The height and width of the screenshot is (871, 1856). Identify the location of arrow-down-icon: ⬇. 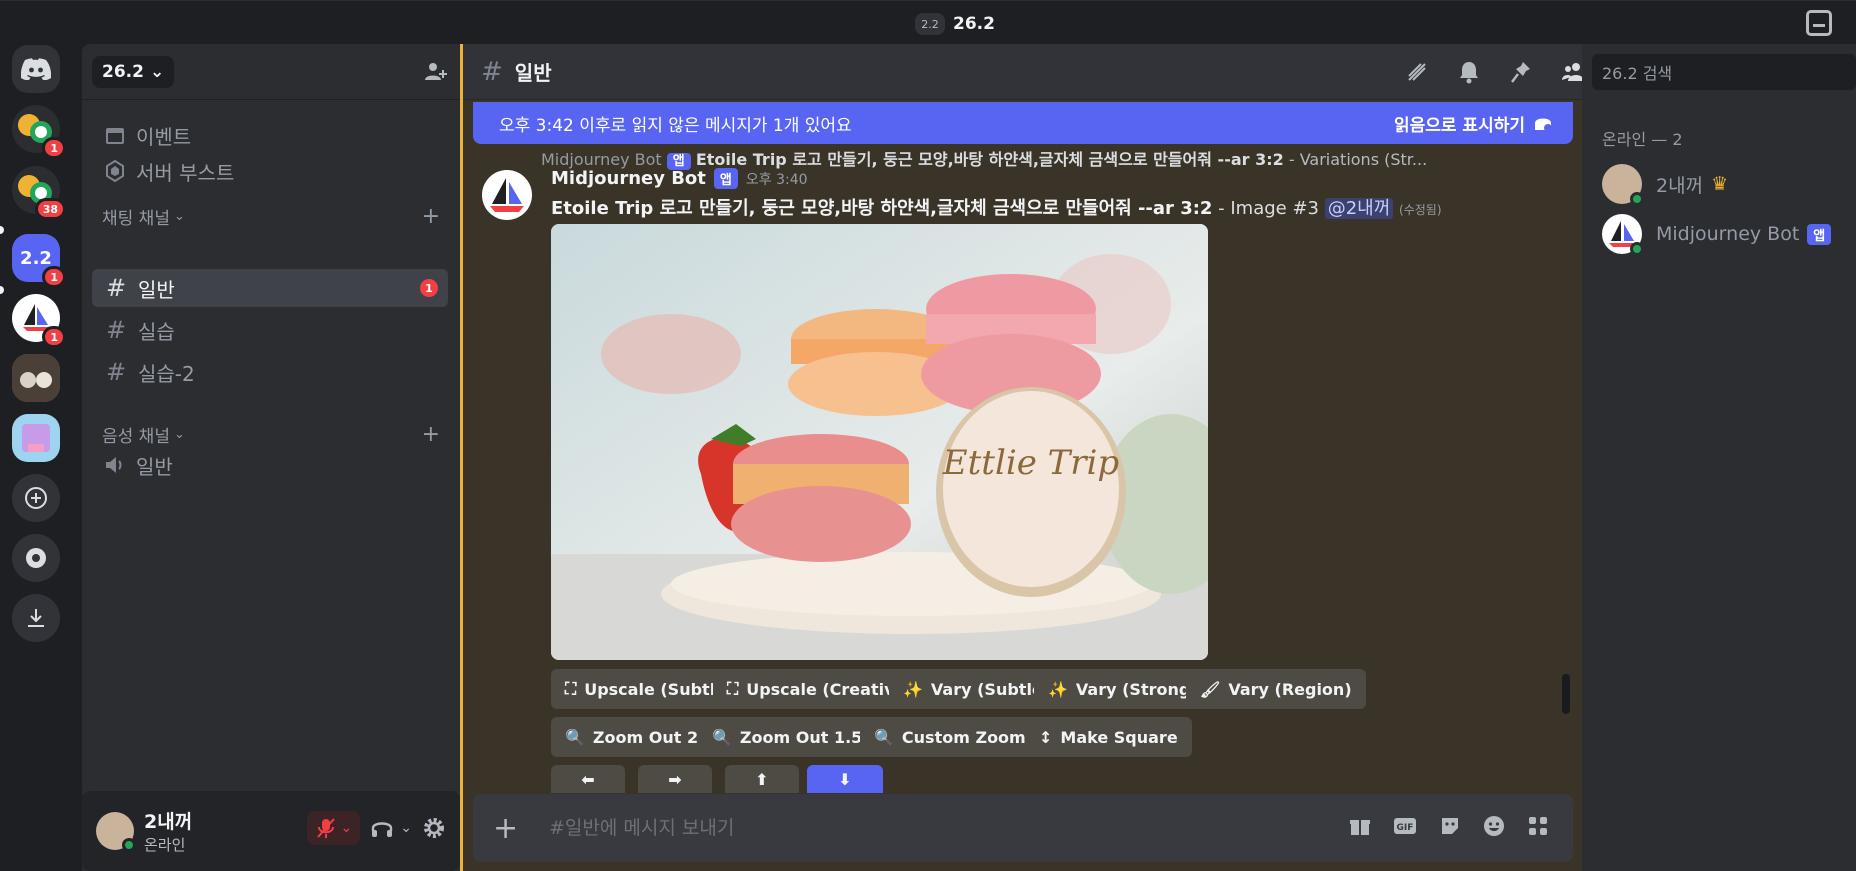
(845, 779).